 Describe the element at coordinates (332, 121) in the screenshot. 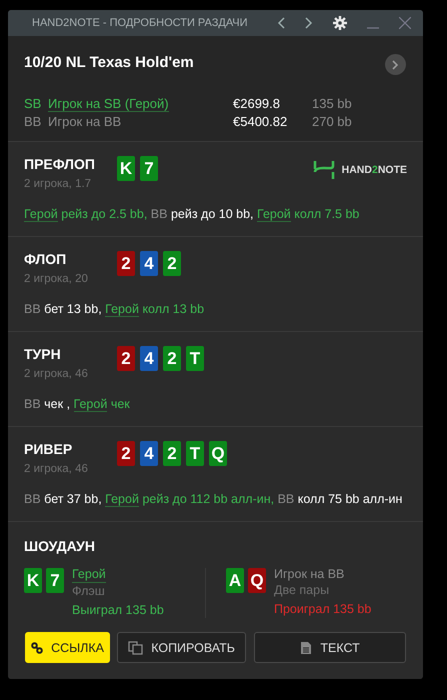

I see `big-blinds: 270 bb` at that location.